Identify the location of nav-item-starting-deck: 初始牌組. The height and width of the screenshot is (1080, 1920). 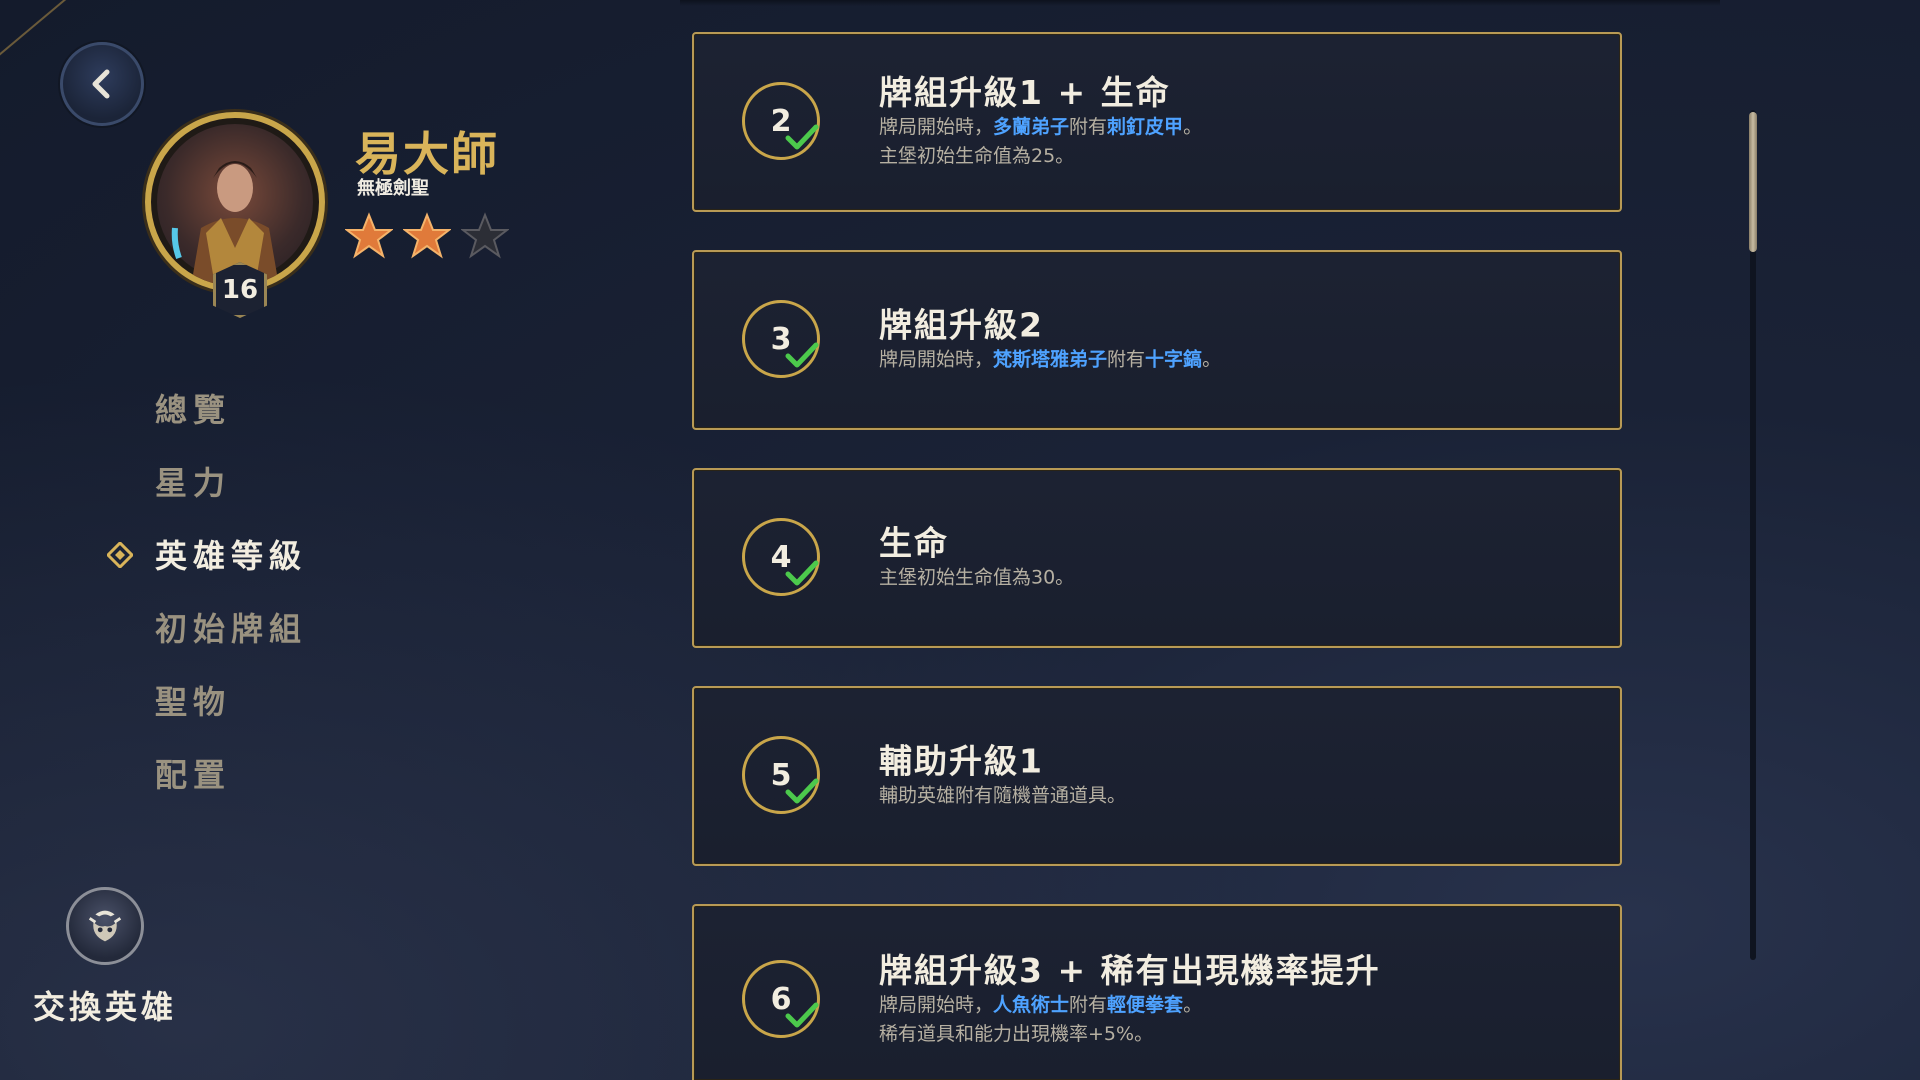
(231, 645).